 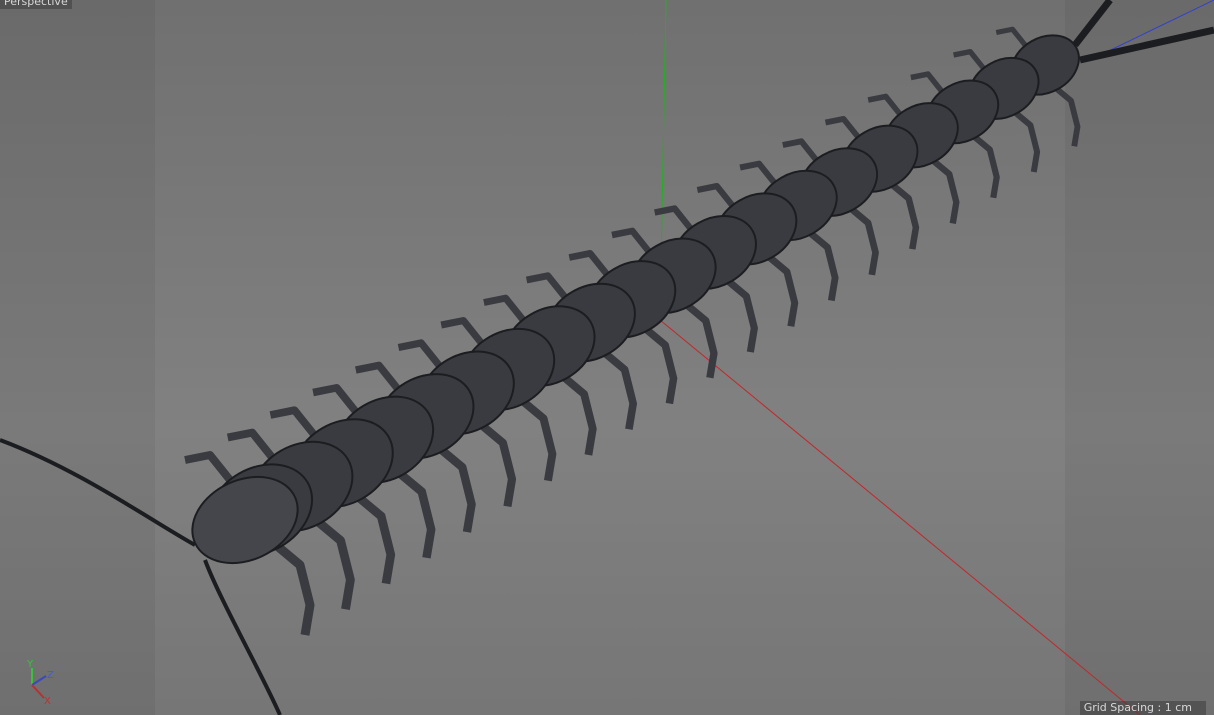 I want to click on axis-gizmo: Y Z X, so click(x=40, y=683).